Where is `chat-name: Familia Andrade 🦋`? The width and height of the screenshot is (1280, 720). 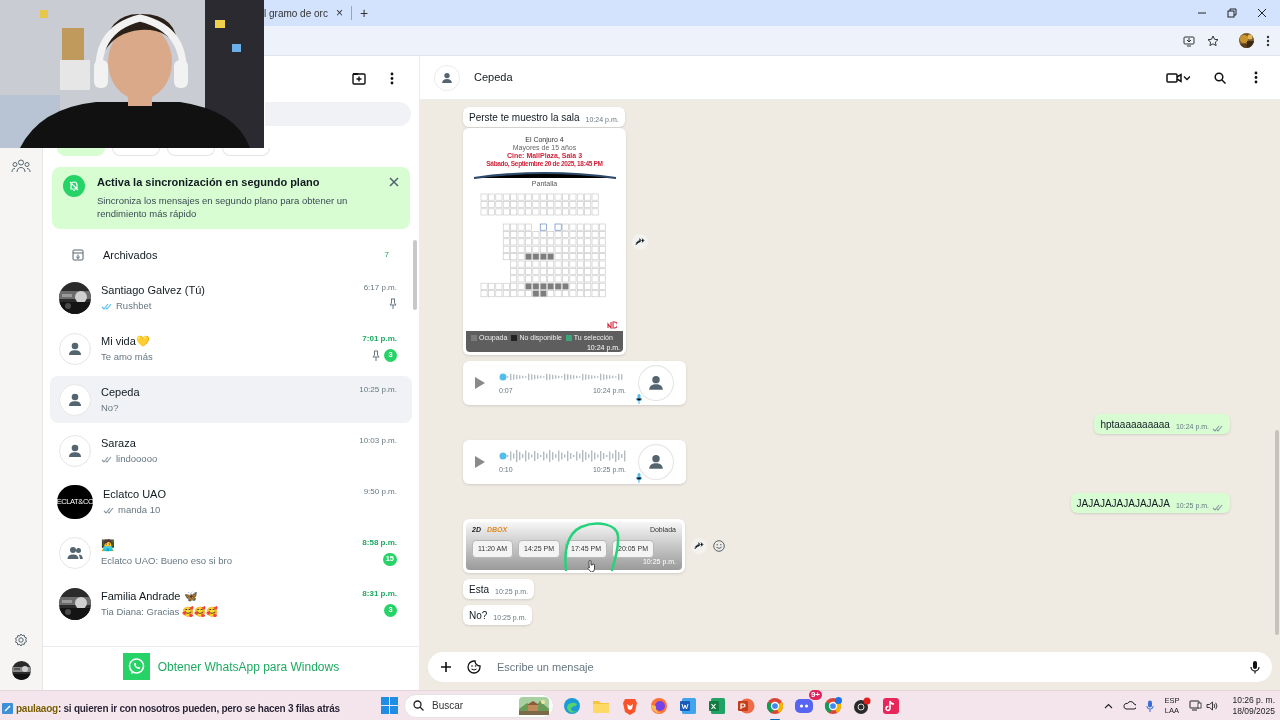 chat-name: Familia Andrade 🦋 is located at coordinates (150, 596).